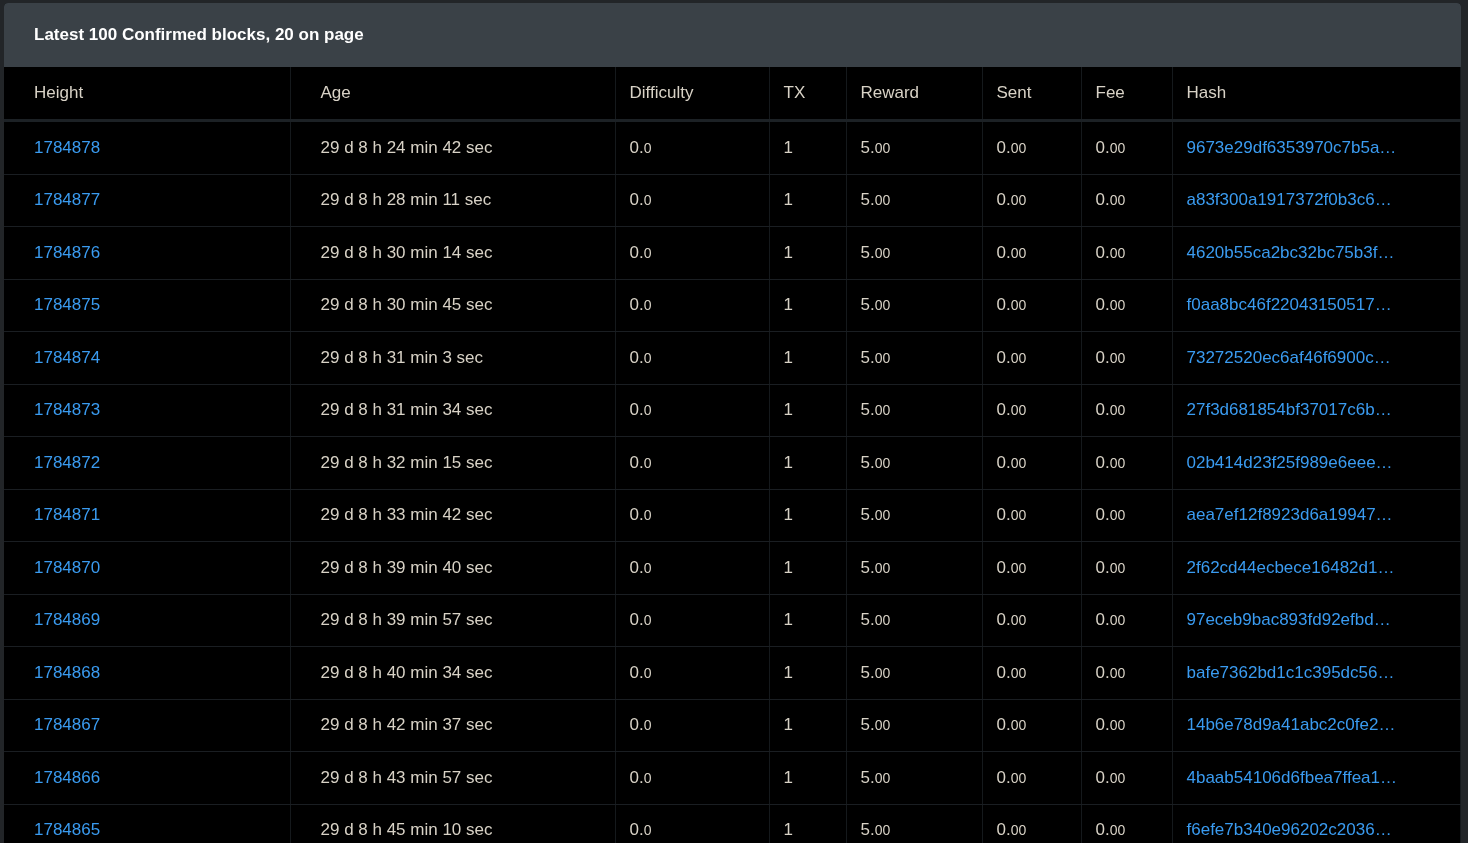  What do you see at coordinates (402, 357) in the screenshot?
I see `cell-text: 29 d 8 h 31 min 3 sec` at bounding box center [402, 357].